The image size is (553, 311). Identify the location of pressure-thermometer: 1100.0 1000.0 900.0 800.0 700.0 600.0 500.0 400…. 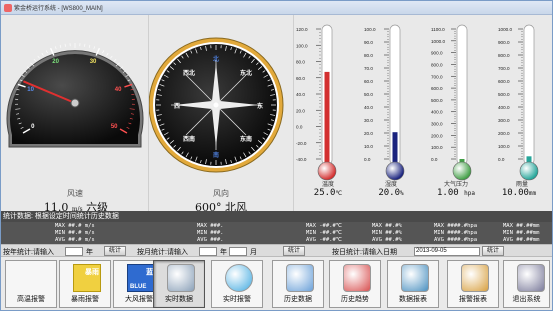
(451, 102).